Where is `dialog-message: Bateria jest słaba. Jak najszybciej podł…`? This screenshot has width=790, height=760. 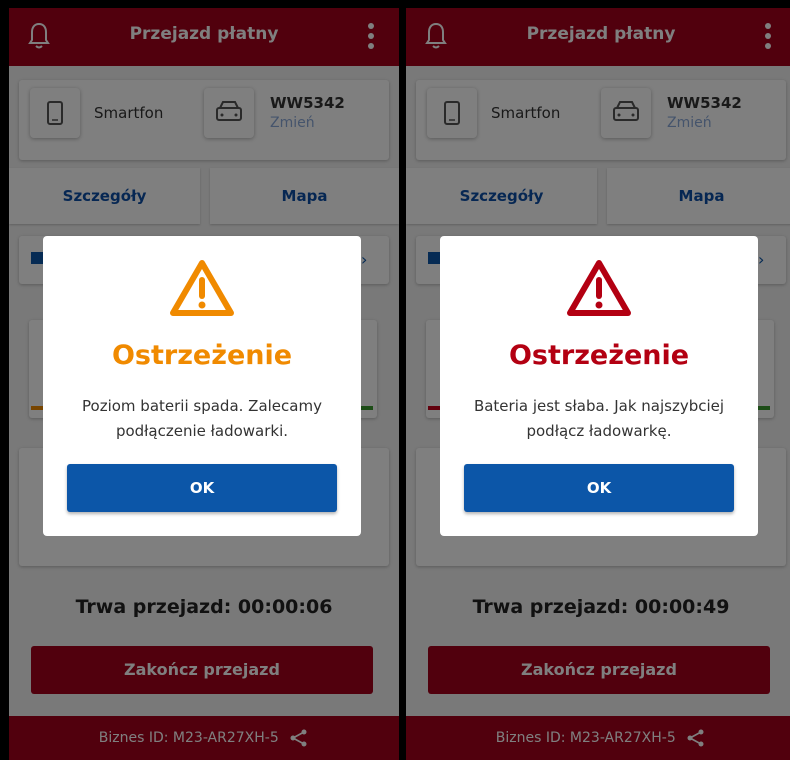
dialog-message: Bateria jest słaba. Jak najszybciej podł… is located at coordinates (599, 418).